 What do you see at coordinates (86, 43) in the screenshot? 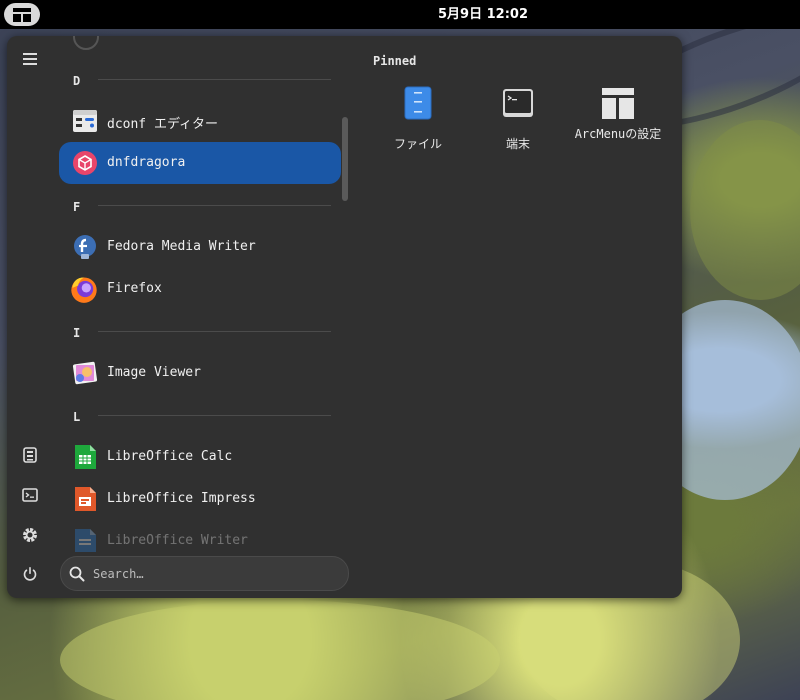
I see `partial-app-icon` at bounding box center [86, 43].